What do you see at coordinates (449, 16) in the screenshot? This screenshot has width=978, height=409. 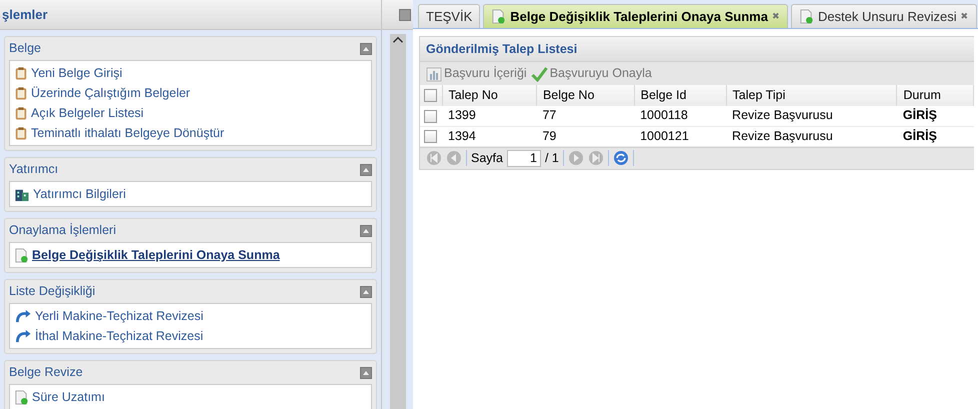 I see `tab: TEŞVİK` at bounding box center [449, 16].